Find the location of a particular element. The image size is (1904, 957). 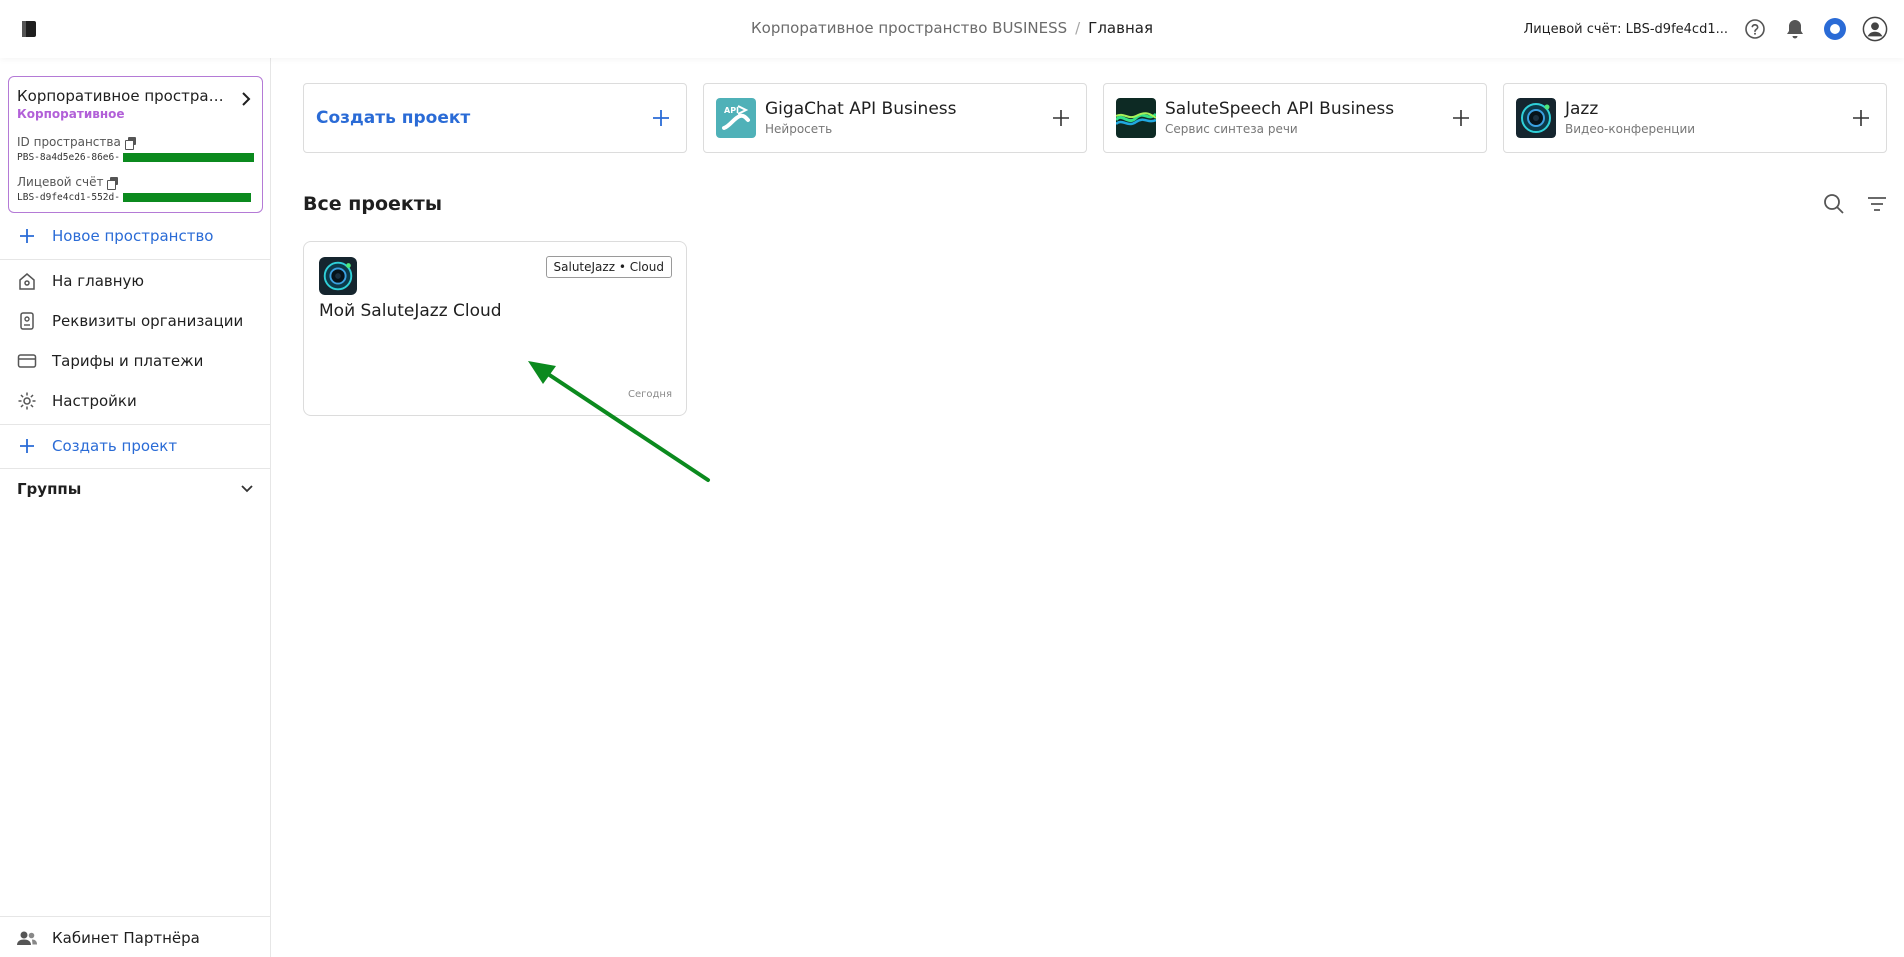

svg-text: API is located at coordinates (731, 110).